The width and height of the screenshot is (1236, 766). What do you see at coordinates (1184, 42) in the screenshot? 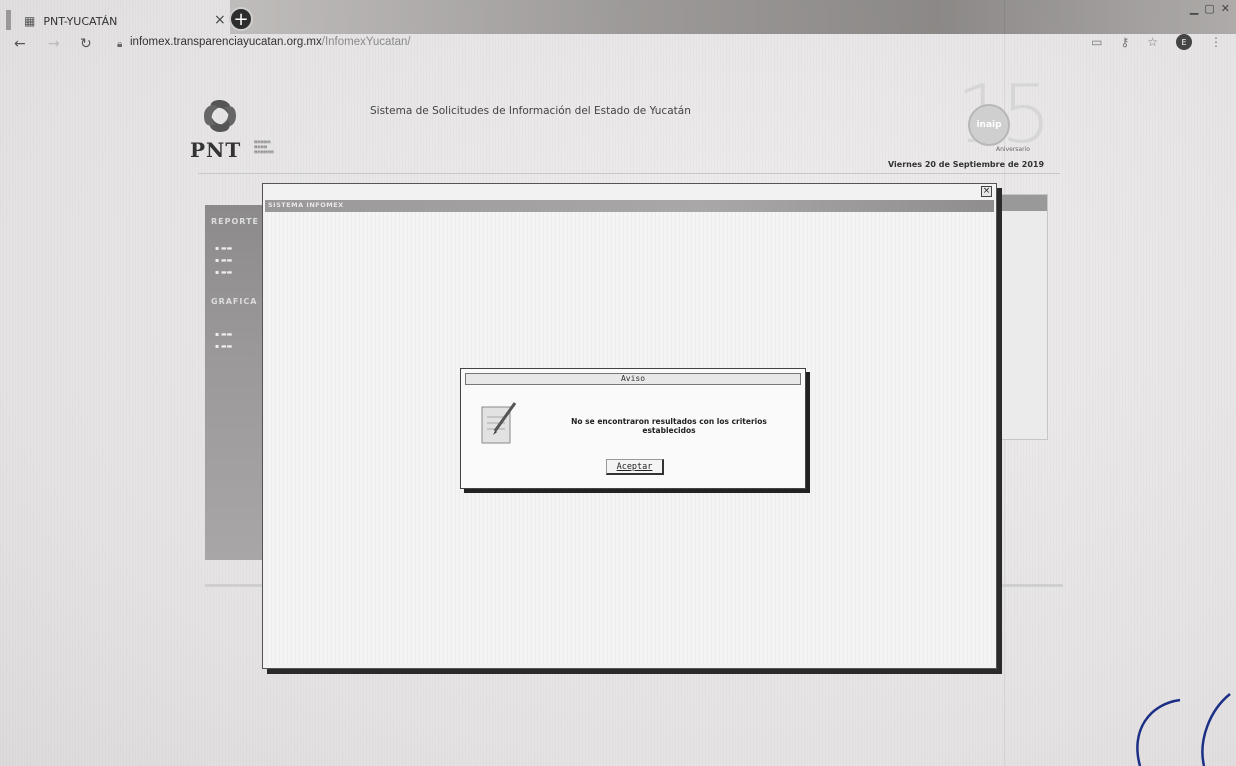
I see `profile-avatar: E` at bounding box center [1184, 42].